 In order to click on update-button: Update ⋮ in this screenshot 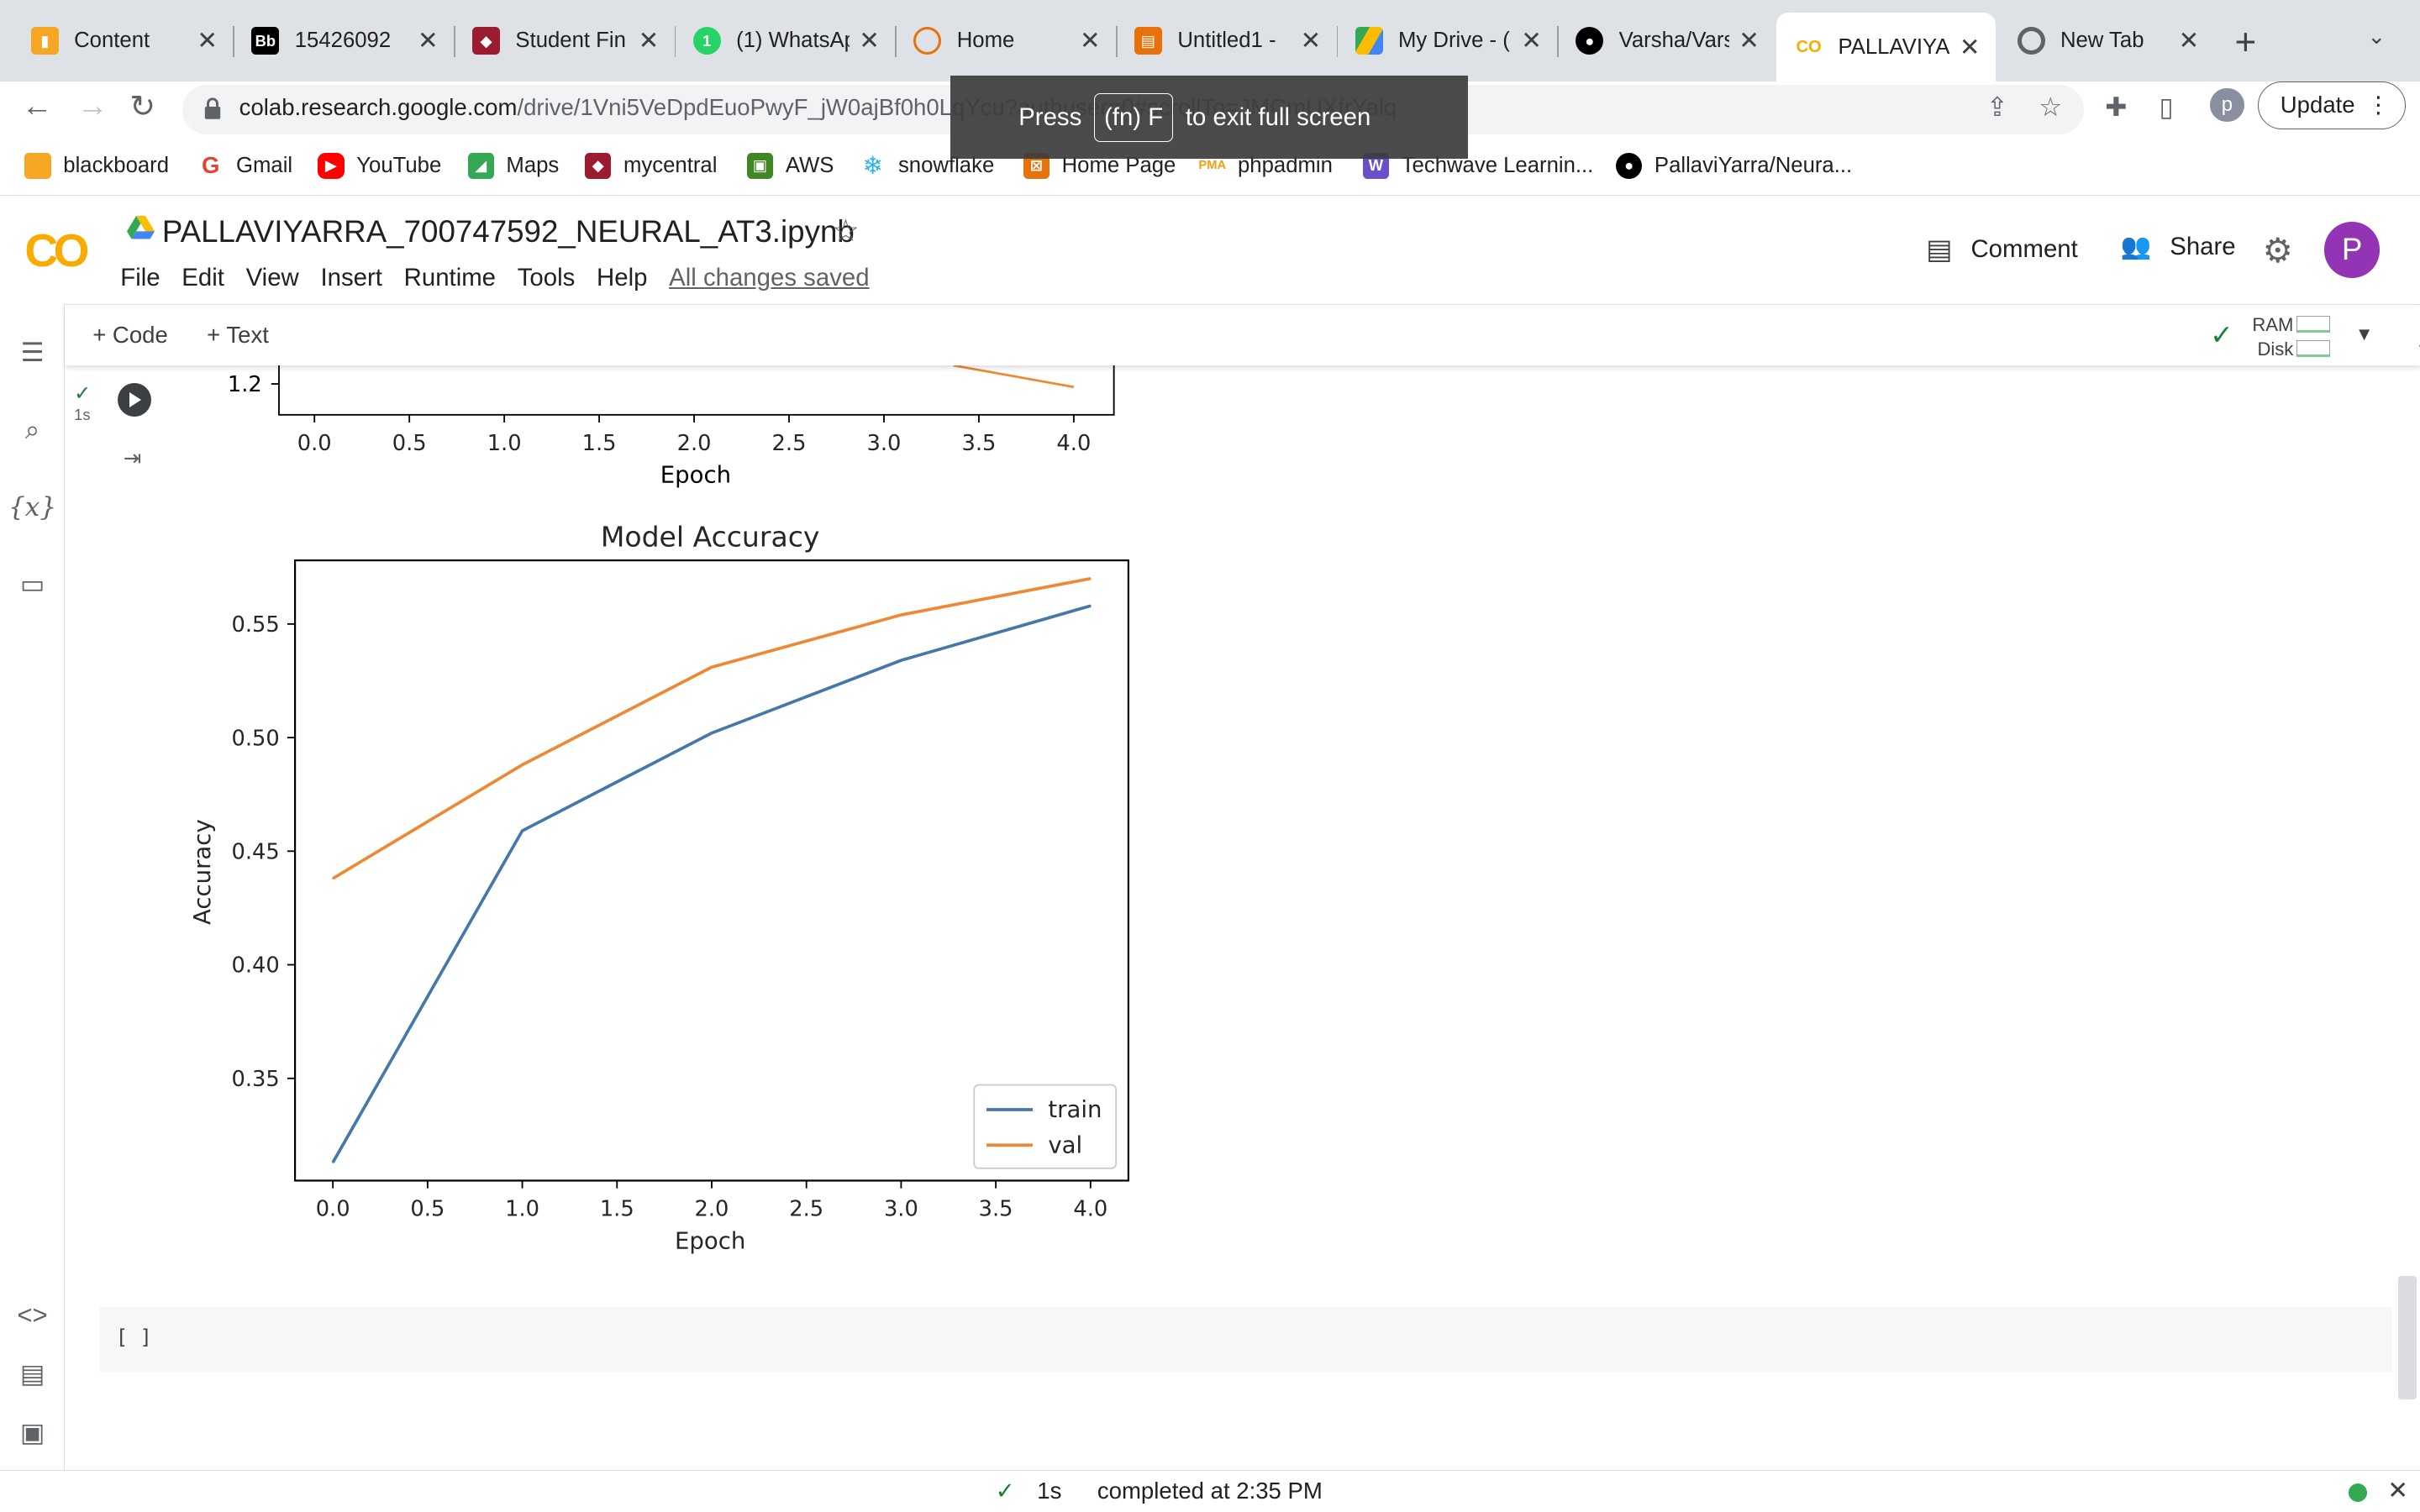, I will do `click(2332, 105)`.